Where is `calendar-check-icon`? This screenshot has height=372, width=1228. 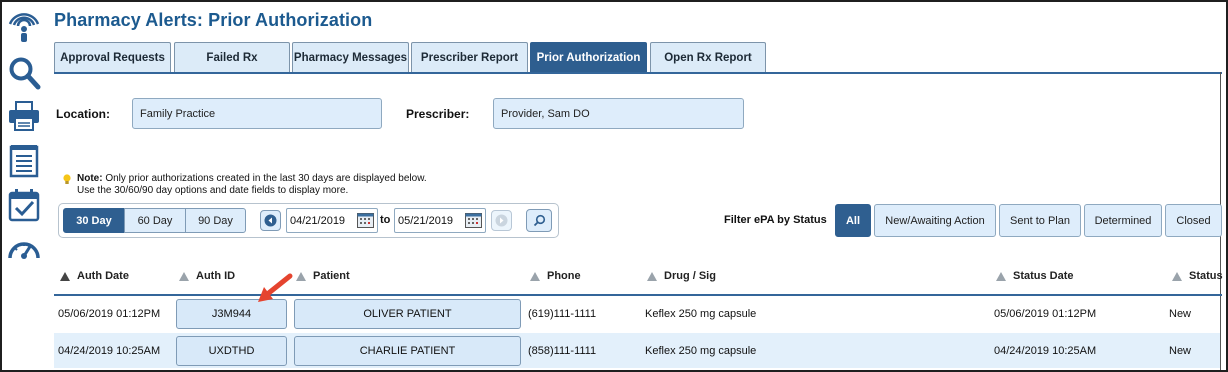 calendar-check-icon is located at coordinates (24, 205).